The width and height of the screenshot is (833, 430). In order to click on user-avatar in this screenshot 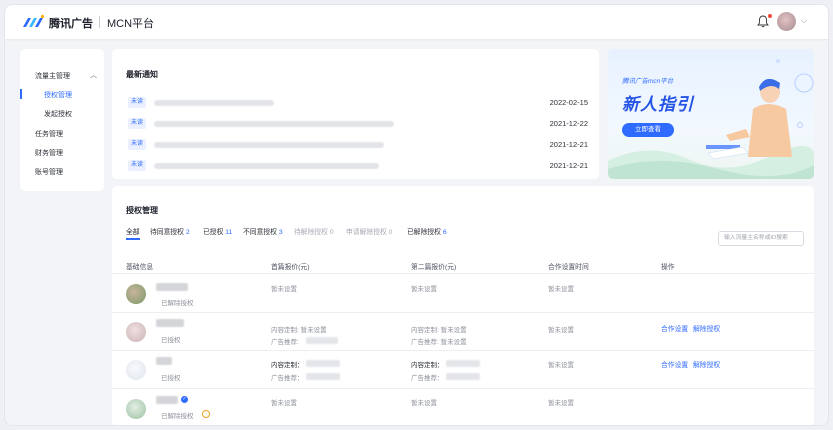, I will do `click(786, 21)`.